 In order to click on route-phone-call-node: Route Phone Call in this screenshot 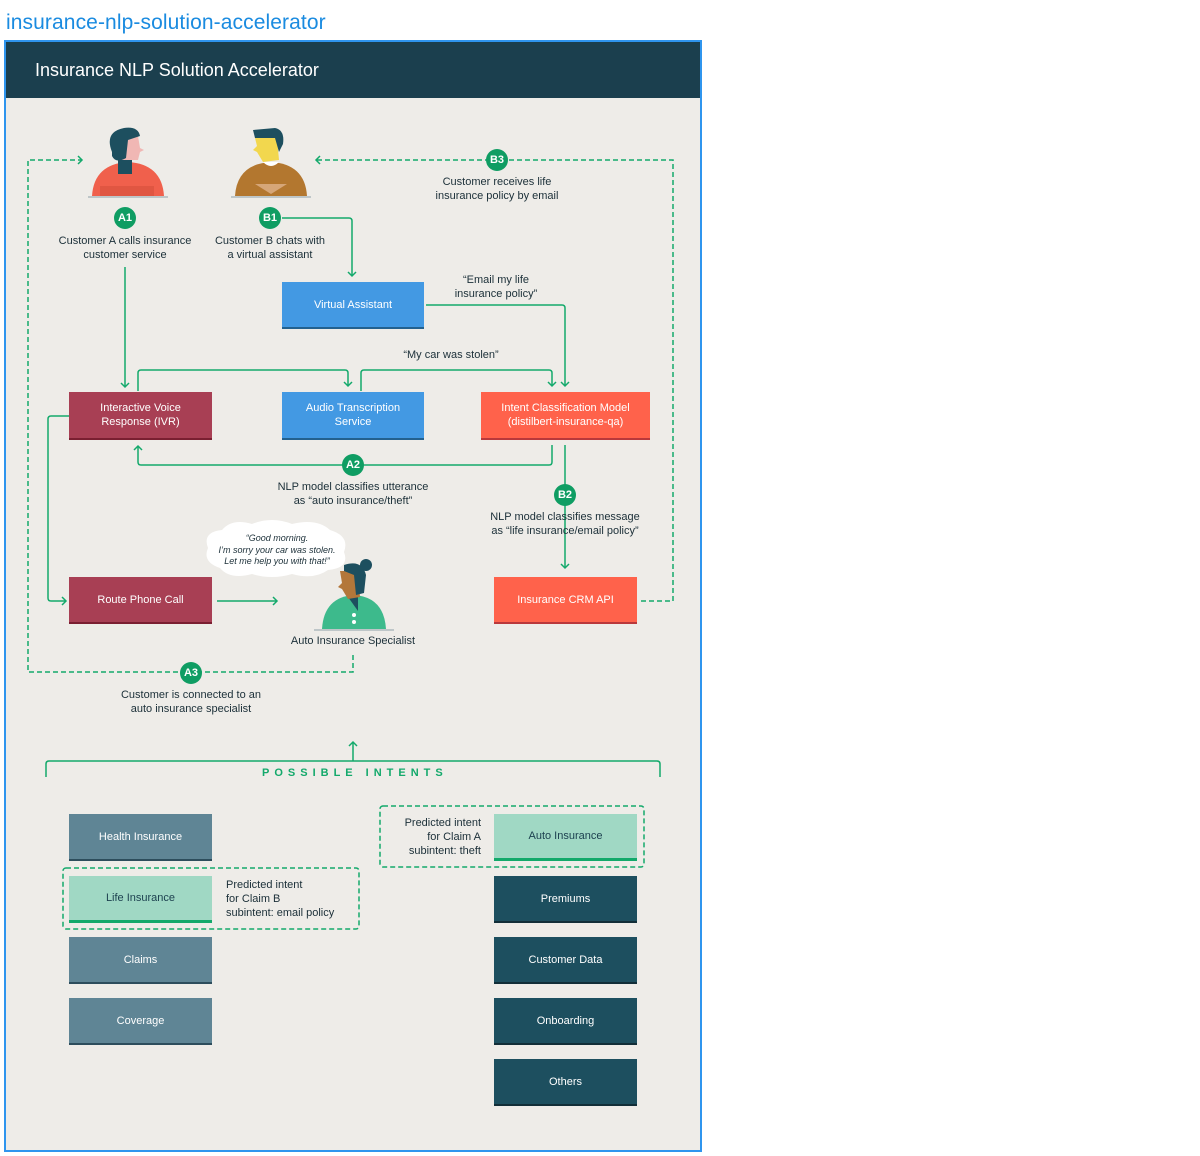, I will do `click(140, 600)`.